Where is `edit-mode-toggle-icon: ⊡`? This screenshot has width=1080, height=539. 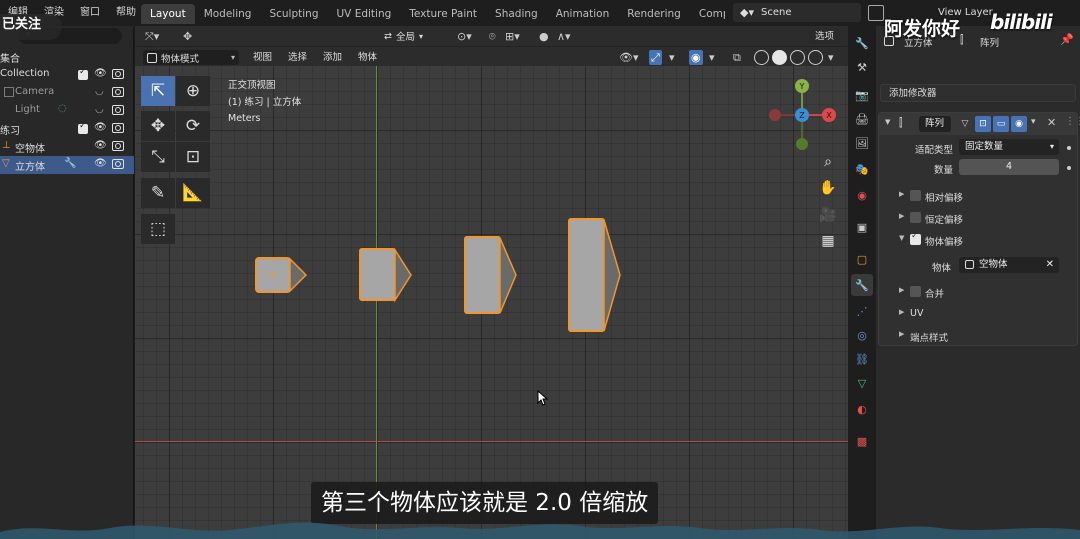
edit-mode-toggle-icon: ⊡ is located at coordinates (983, 124).